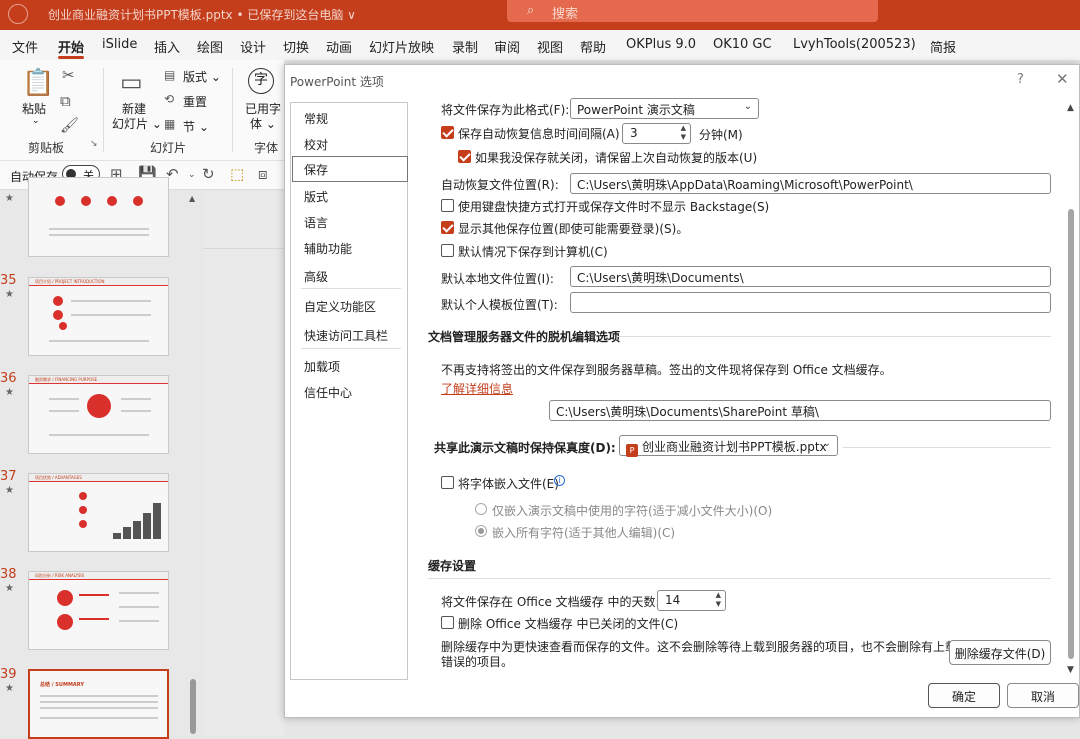  Describe the element at coordinates (316, 222) in the screenshot. I see `nav-language: 语言` at that location.